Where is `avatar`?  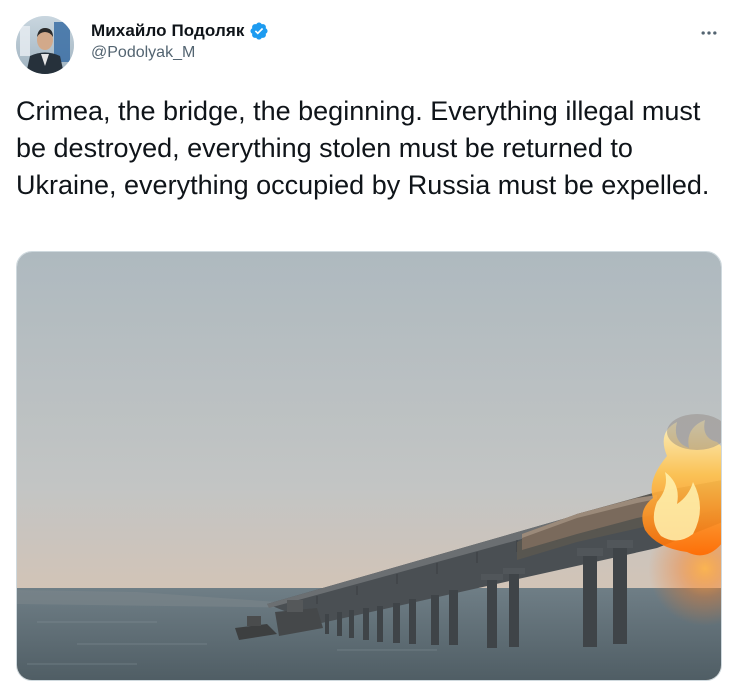
avatar is located at coordinates (45, 45).